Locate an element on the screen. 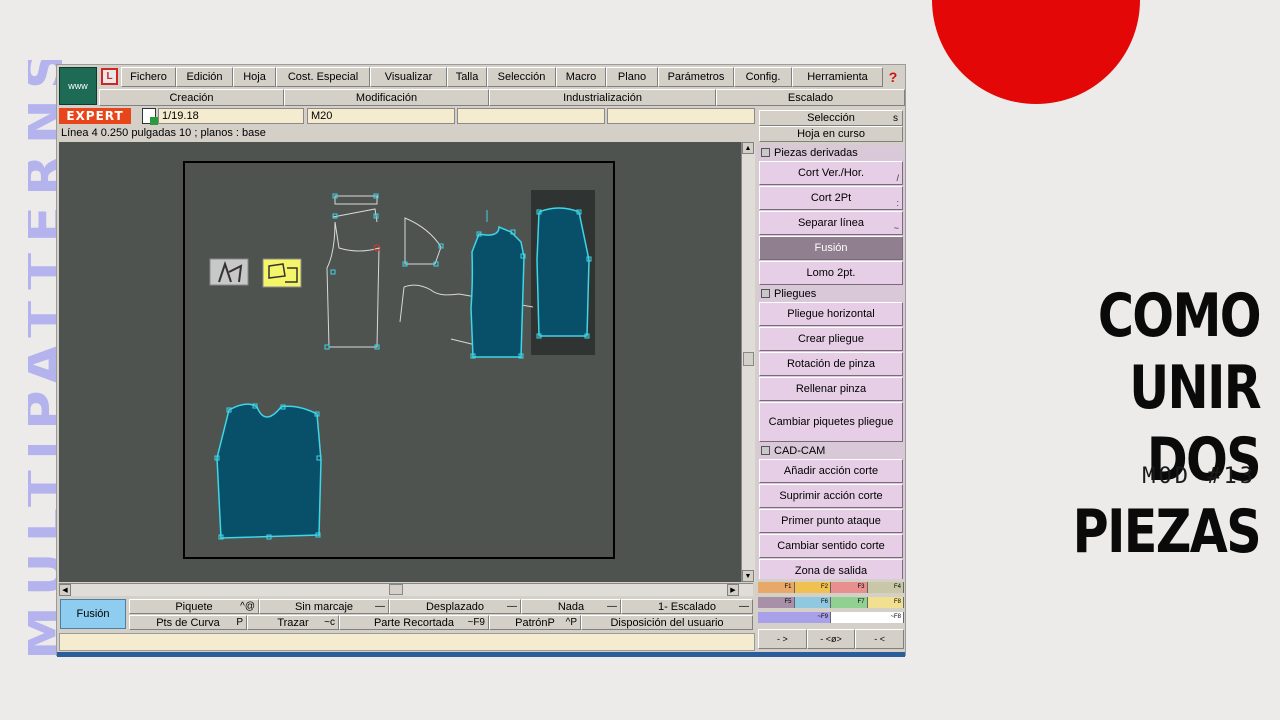  scroll-left-icon: ◀ is located at coordinates (65, 590).